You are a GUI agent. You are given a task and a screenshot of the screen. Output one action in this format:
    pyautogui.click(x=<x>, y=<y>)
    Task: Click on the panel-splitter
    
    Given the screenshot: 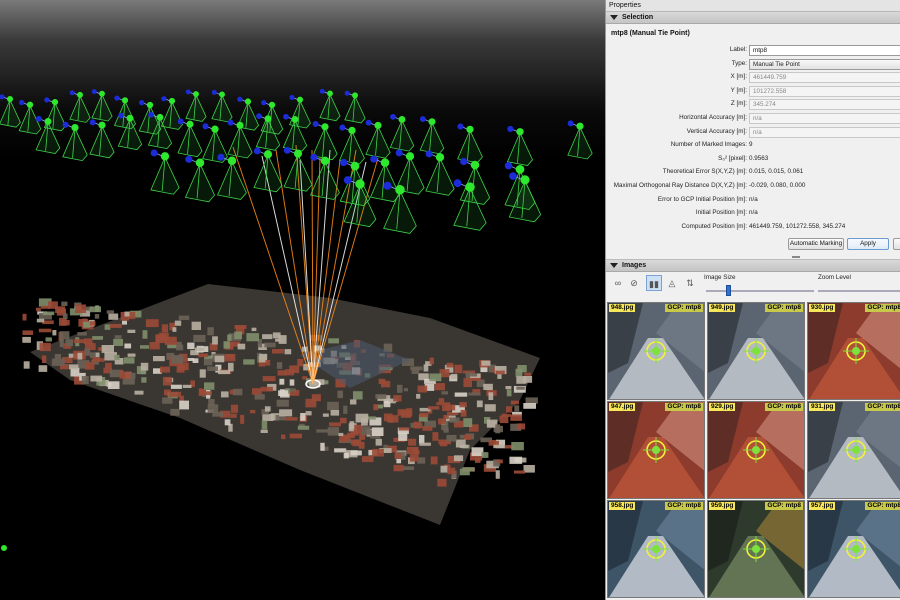 What is the action you would take?
    pyautogui.click(x=753, y=257)
    